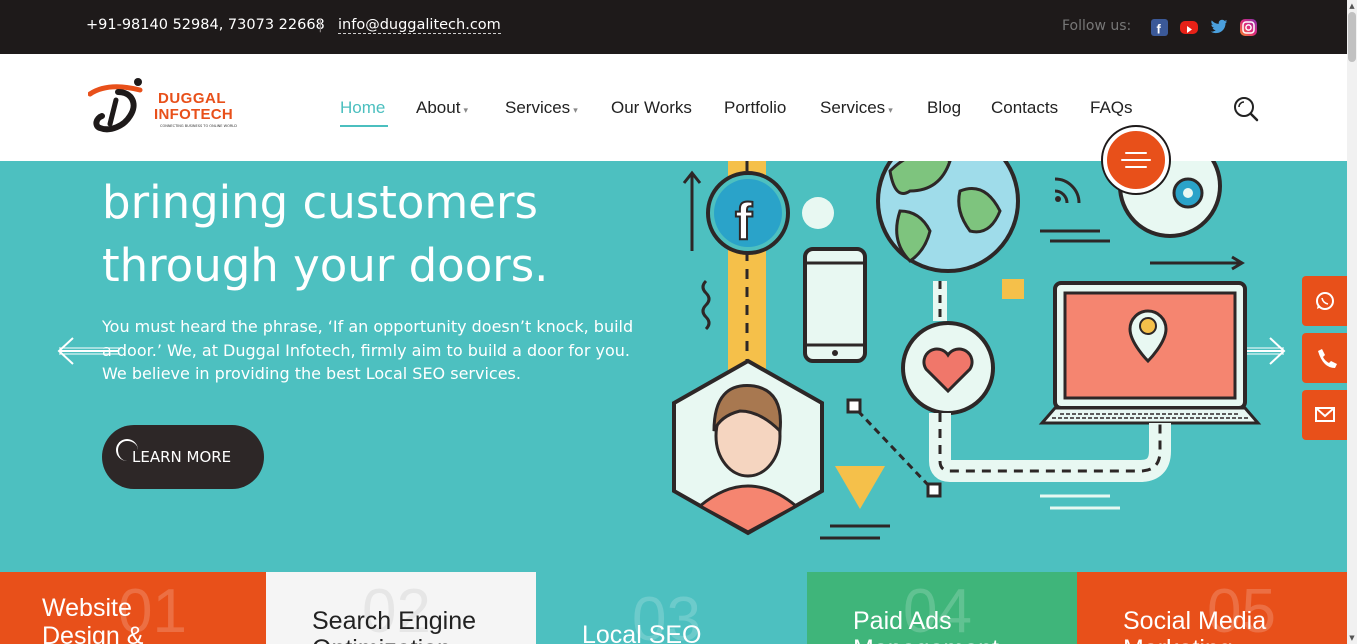  What do you see at coordinates (364, 126) in the screenshot?
I see `active-nav-indicator` at bounding box center [364, 126].